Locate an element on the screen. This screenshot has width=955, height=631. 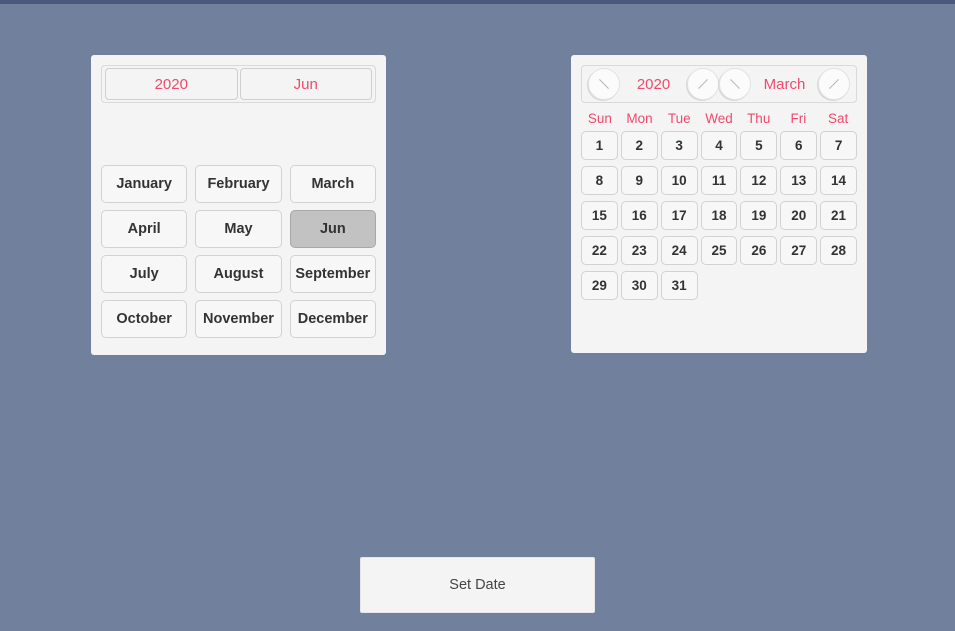
calendar-month-label: March is located at coordinates (784, 84).